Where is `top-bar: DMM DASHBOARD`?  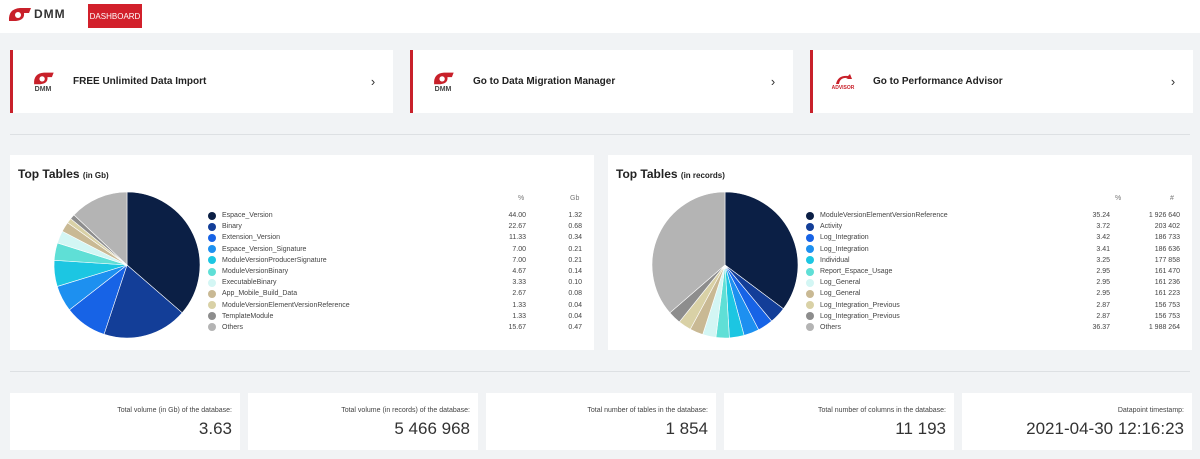 top-bar: DMM DASHBOARD is located at coordinates (600, 16).